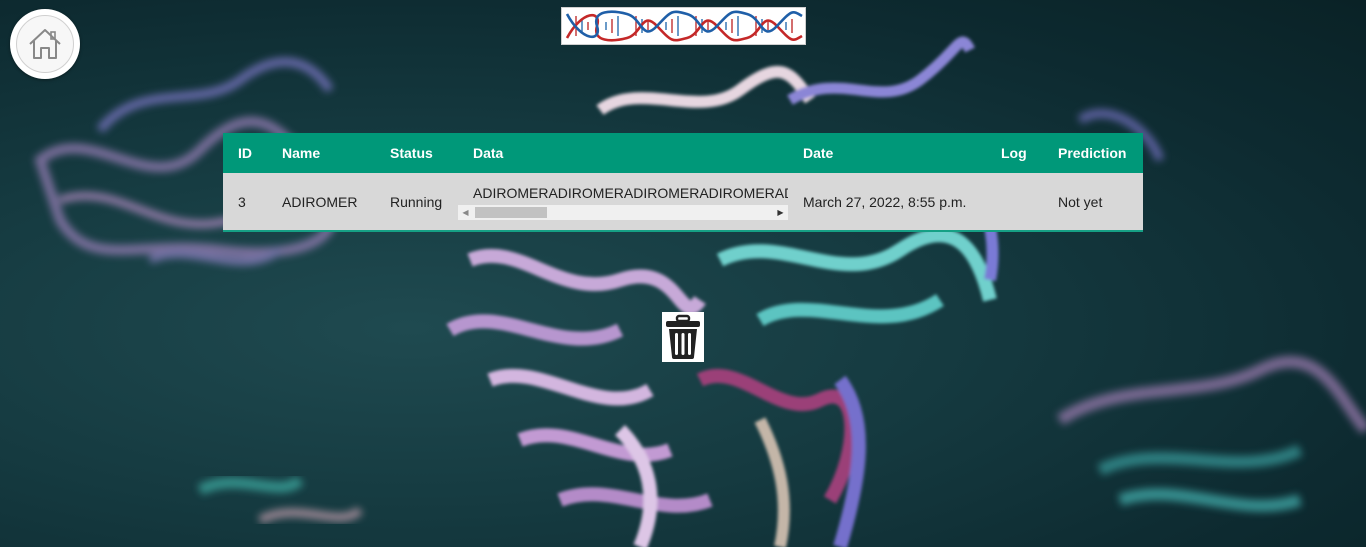 The height and width of the screenshot is (547, 1366). Describe the element at coordinates (1092, 153) in the screenshot. I see `column-header-prediction: Prediction` at that location.